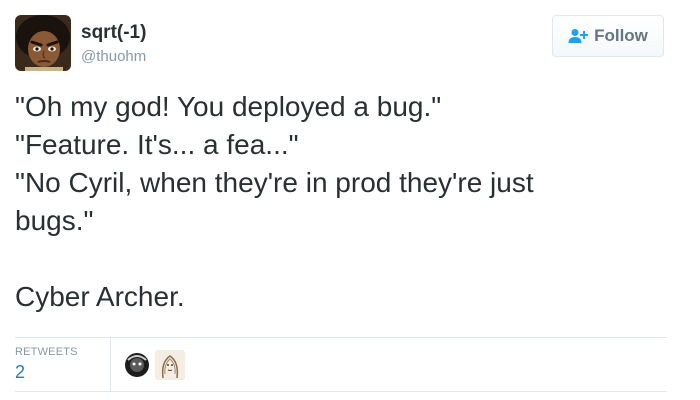  I want to click on tweet-line: bugs.", so click(54, 220).